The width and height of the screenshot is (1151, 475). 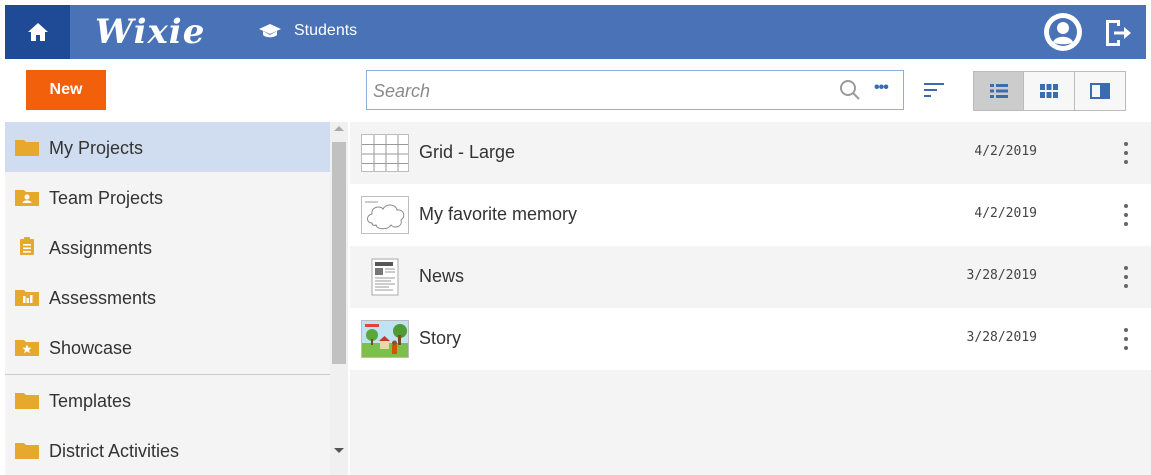 I want to click on sidebar-item-label: District Activities, so click(x=114, y=451).